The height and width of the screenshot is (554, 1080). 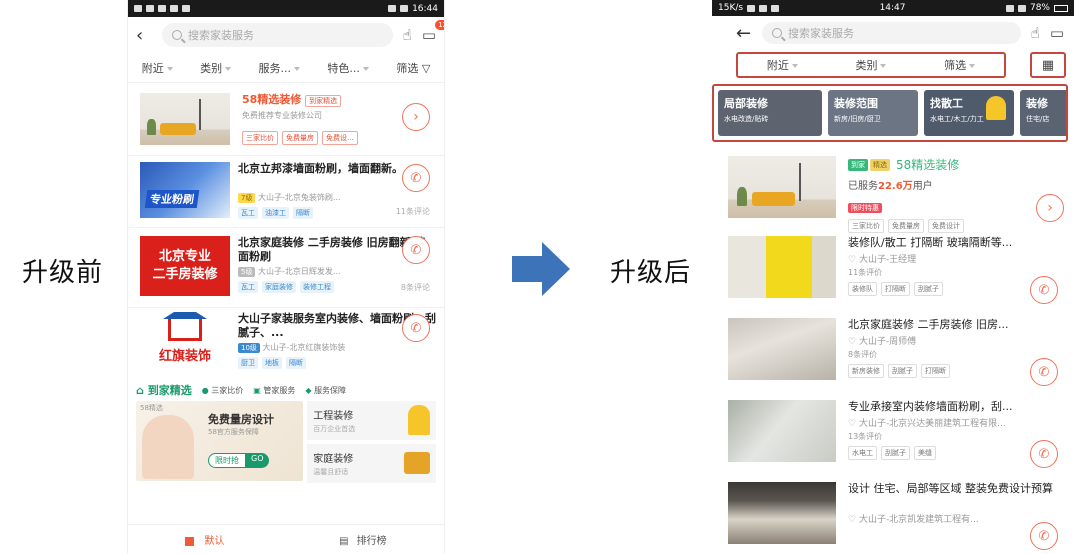 What do you see at coordinates (950, 488) in the screenshot?
I see `listing-title: 设计 住宅、局部等区域 整装免费设计预算` at bounding box center [950, 488].